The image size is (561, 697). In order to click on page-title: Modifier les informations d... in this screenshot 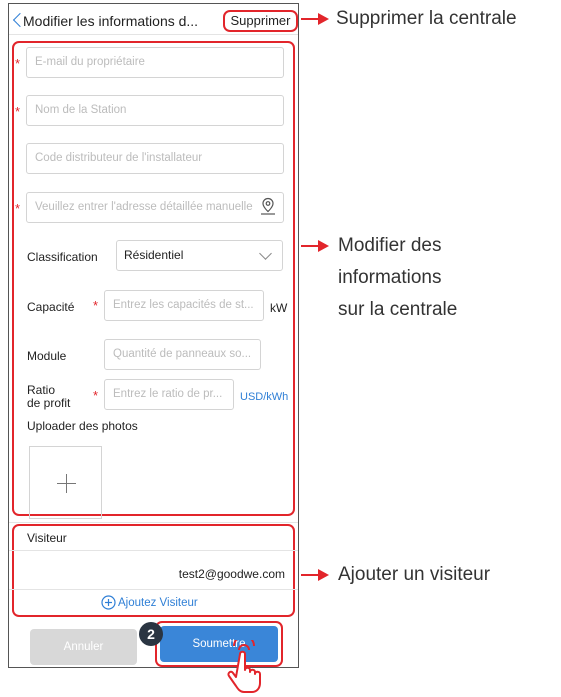, I will do `click(111, 21)`.